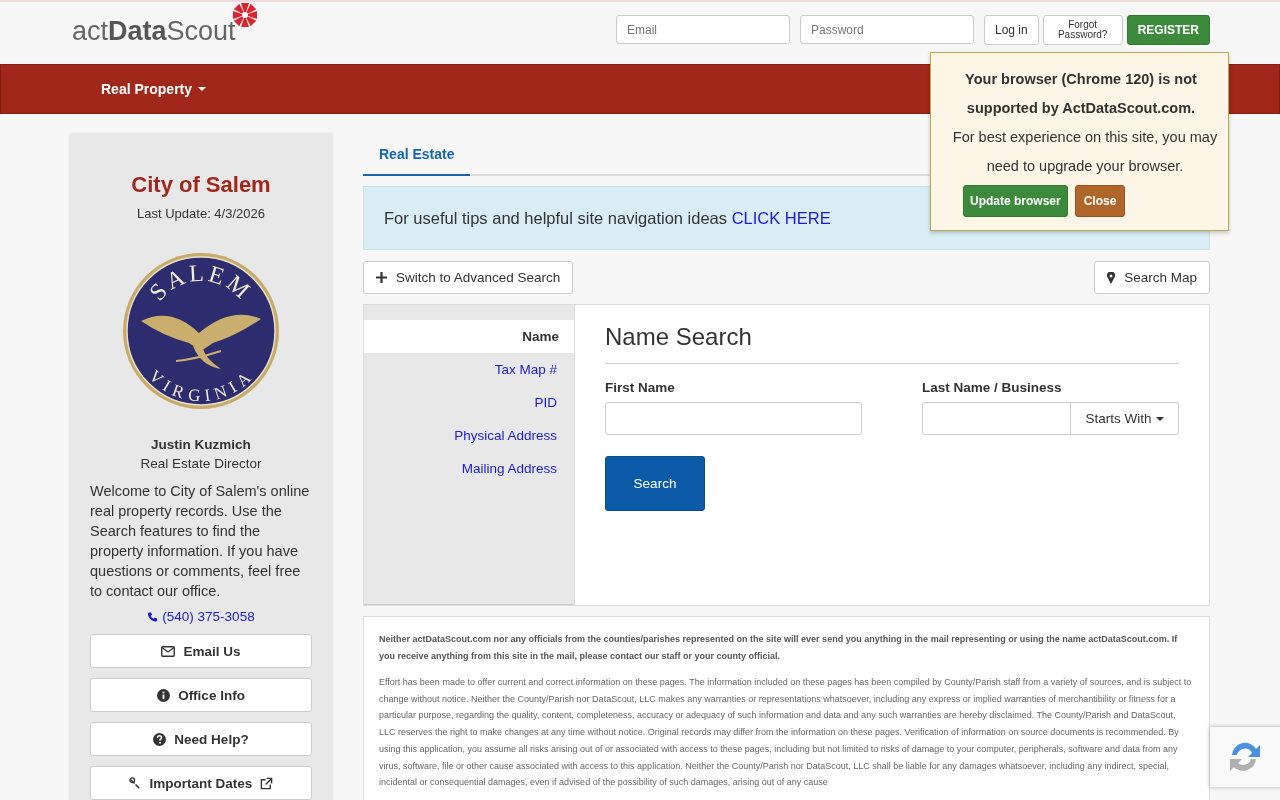  I want to click on first-name-field, so click(733, 418).